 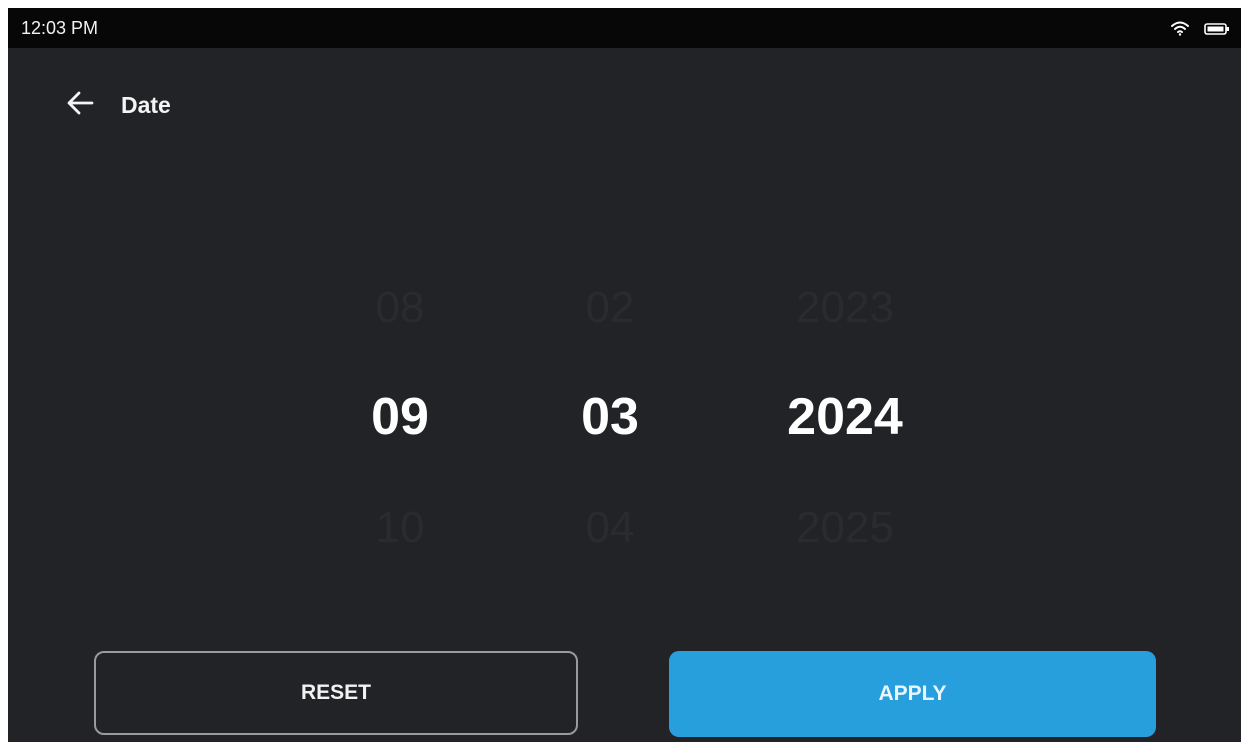 What do you see at coordinates (845, 308) in the screenshot?
I see `year-previous-value: 2023` at bounding box center [845, 308].